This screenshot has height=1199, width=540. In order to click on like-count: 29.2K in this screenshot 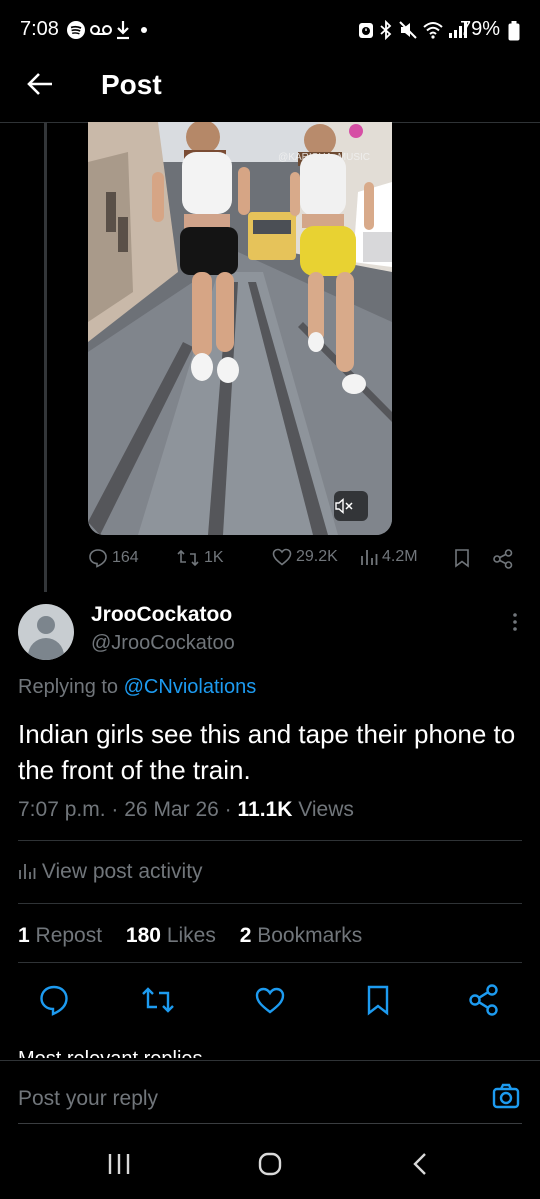, I will do `click(317, 556)`.